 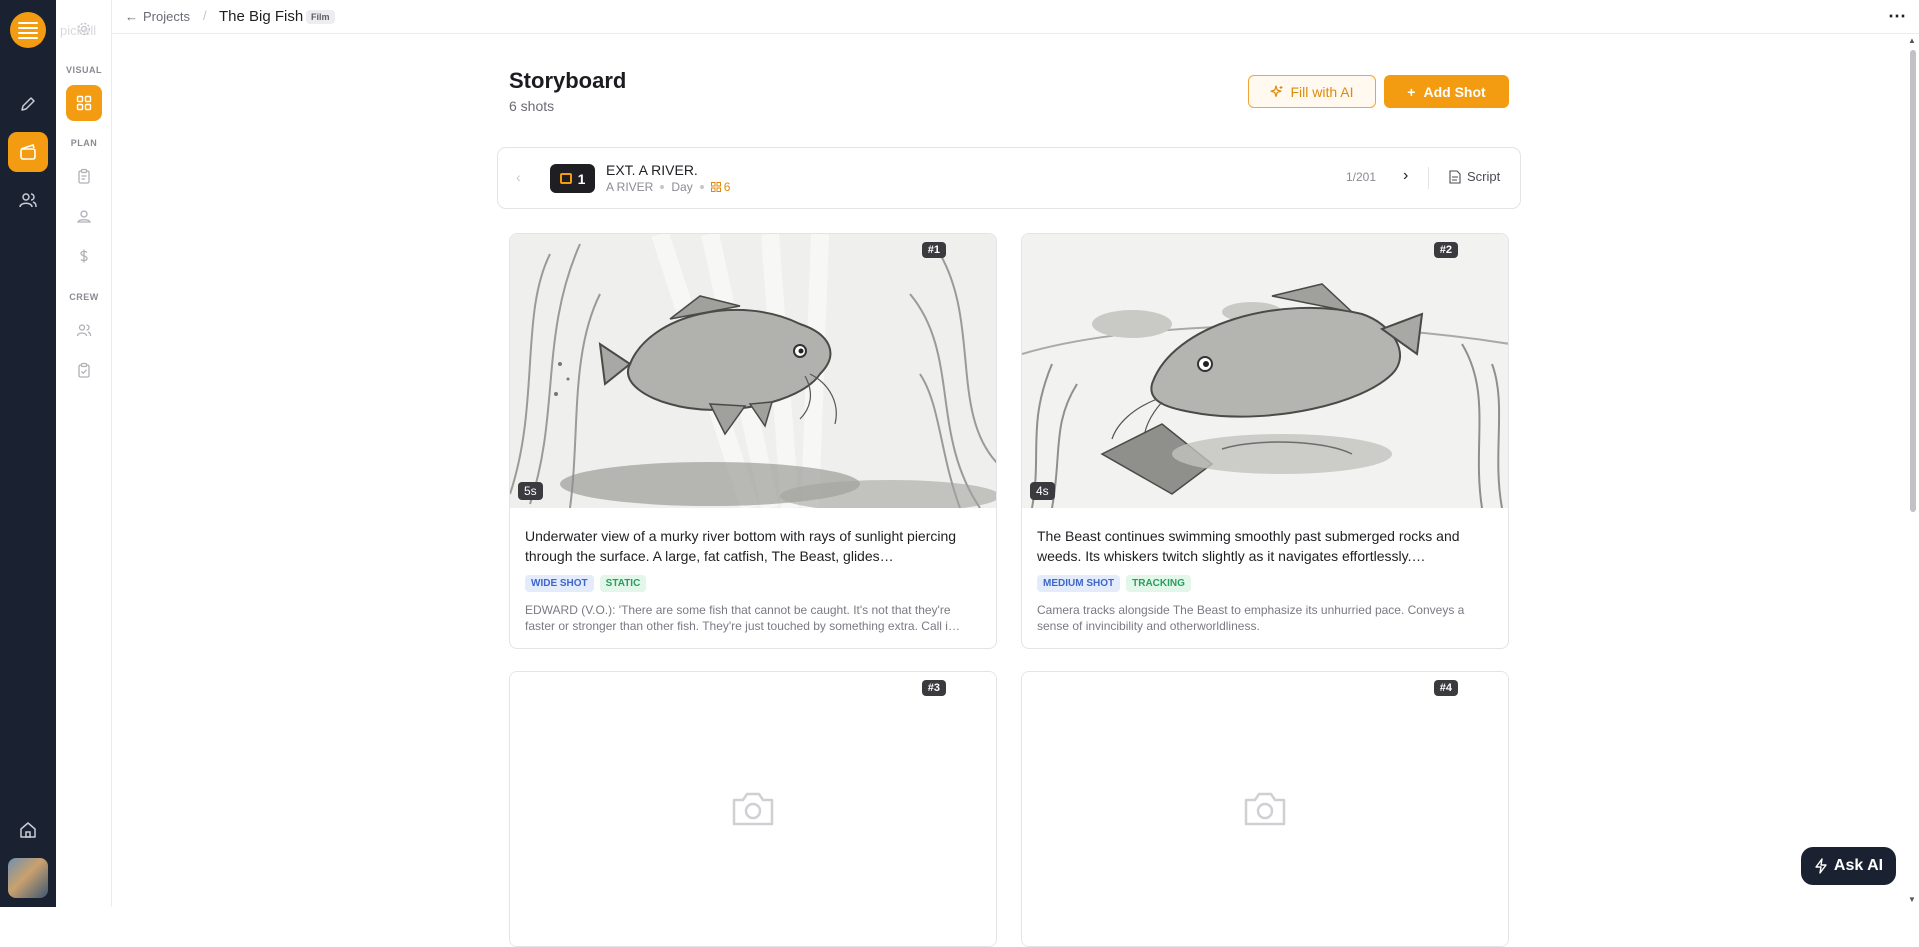 What do you see at coordinates (28, 200) in the screenshot?
I see `team-icon` at bounding box center [28, 200].